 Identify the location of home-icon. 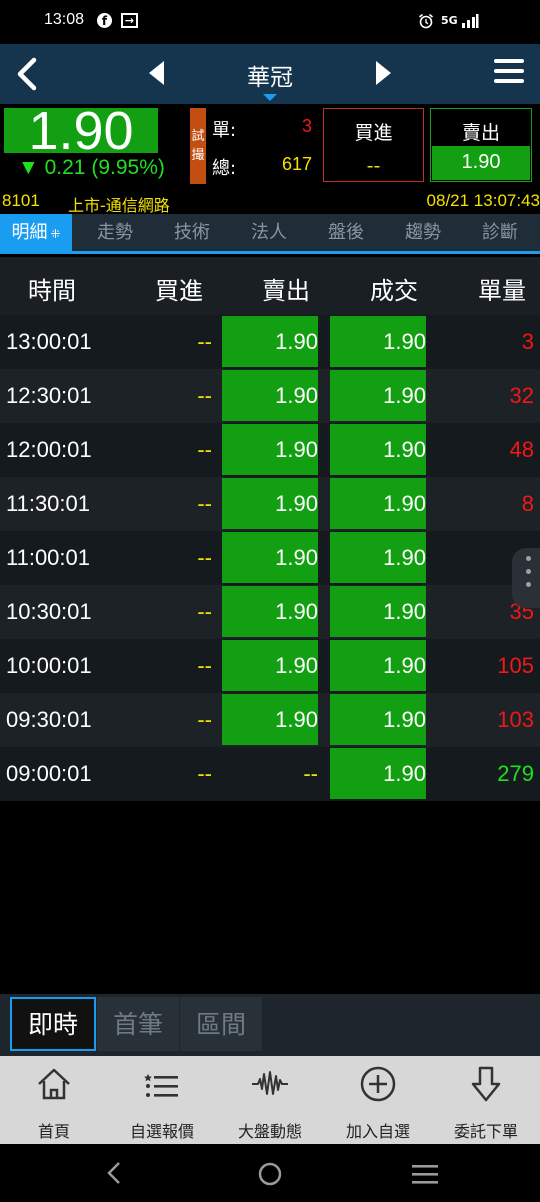
(54, 1084).